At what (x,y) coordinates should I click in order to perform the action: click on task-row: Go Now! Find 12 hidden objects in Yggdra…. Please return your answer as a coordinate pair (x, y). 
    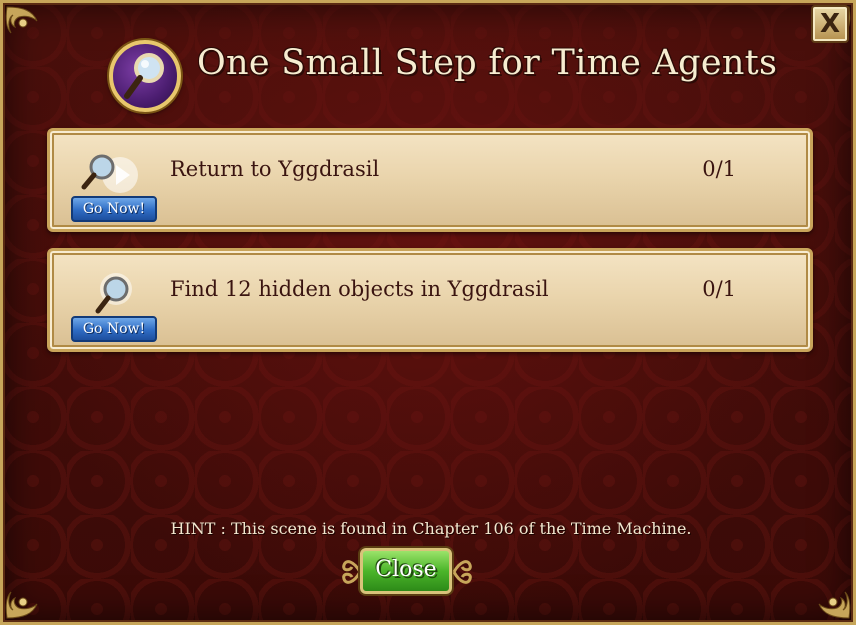
    Looking at the image, I should click on (430, 300).